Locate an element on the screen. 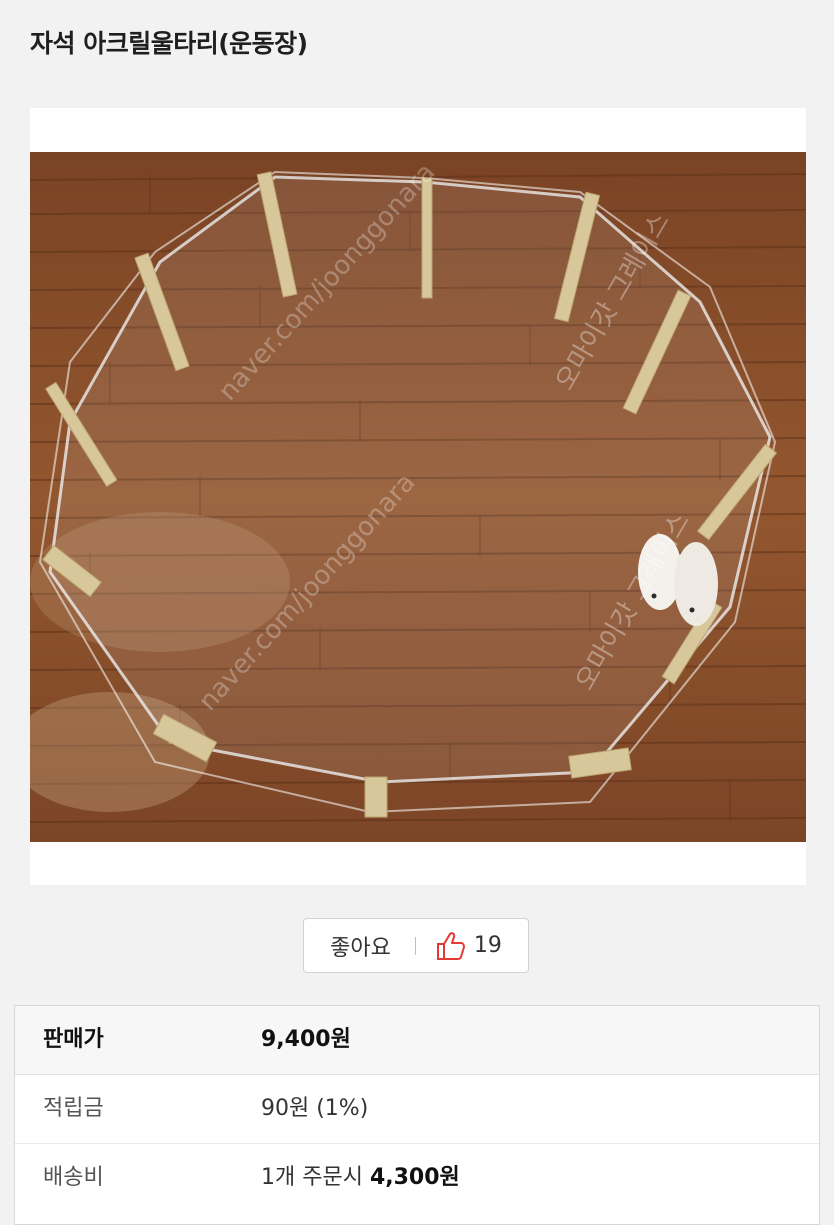  points-row: 적립금 90원 (1%) is located at coordinates (417, 1109).